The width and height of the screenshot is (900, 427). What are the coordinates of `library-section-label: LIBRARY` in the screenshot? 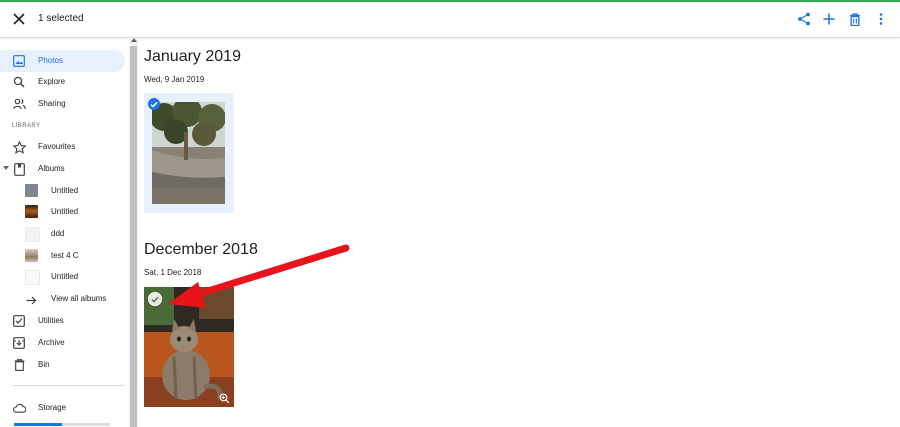 It's located at (26, 126).